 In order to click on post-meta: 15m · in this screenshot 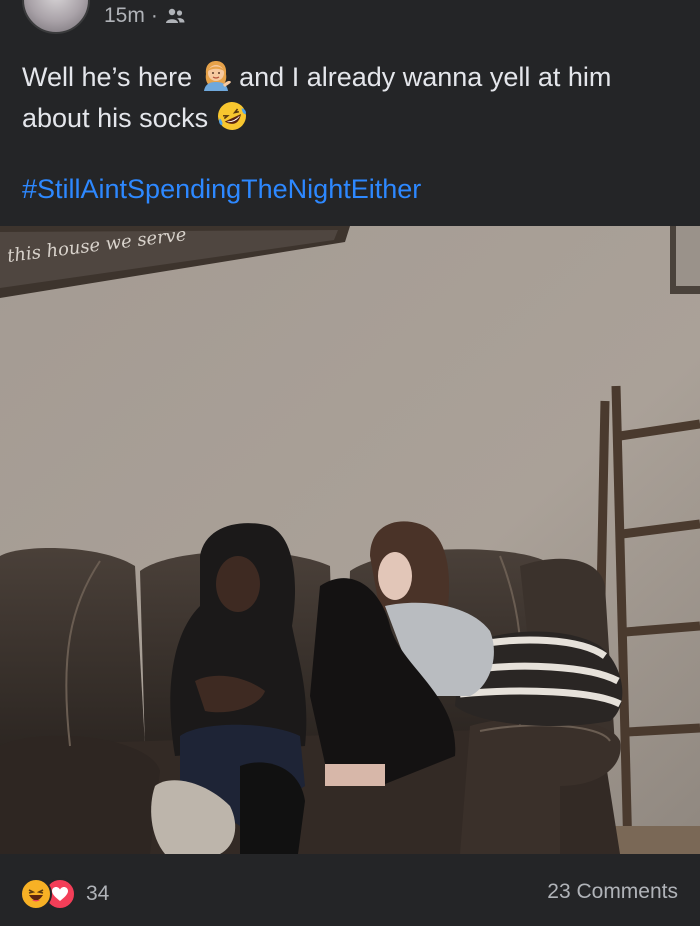, I will do `click(145, 16)`.